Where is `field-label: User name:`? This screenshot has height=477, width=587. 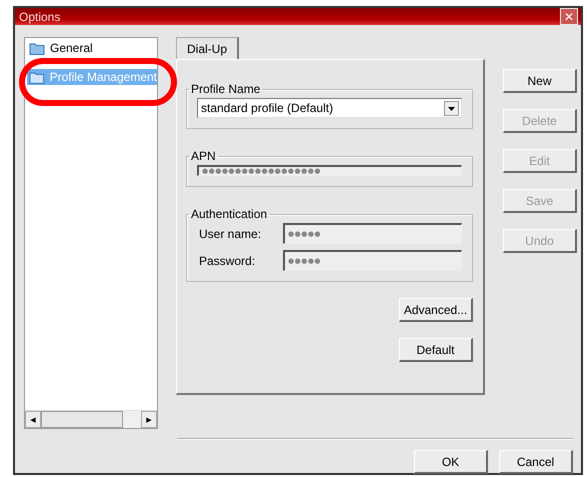
field-label: User name: is located at coordinates (230, 233).